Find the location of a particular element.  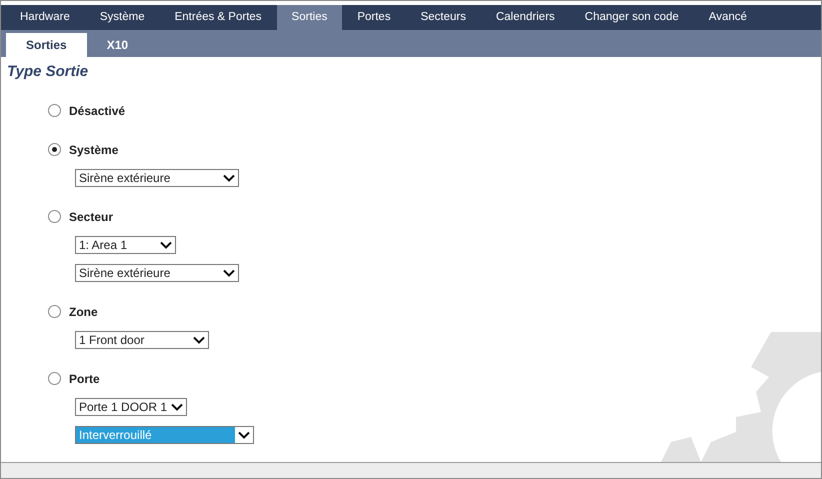

nav-tab: Calendriers is located at coordinates (525, 17).